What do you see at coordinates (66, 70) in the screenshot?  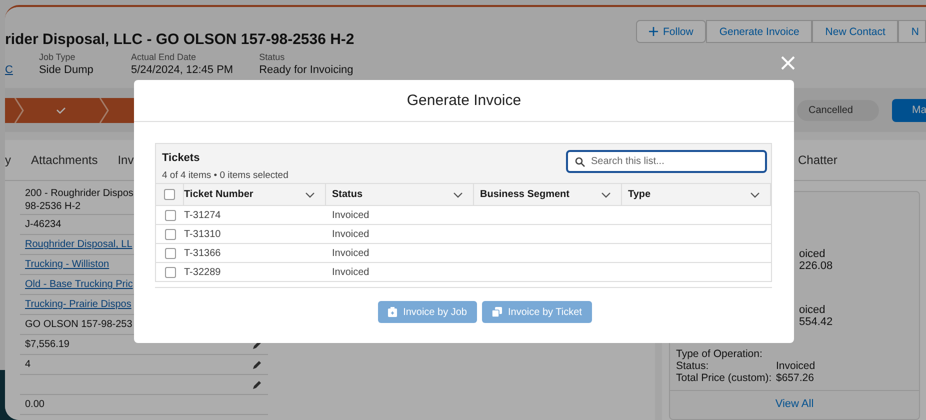 I see `field-value: Side Dump` at bounding box center [66, 70].